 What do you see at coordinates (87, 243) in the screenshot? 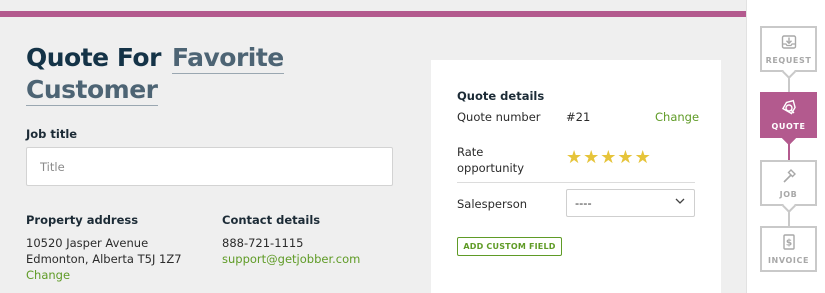
I see `address-line-1: 10520 Jasper Avenue` at bounding box center [87, 243].